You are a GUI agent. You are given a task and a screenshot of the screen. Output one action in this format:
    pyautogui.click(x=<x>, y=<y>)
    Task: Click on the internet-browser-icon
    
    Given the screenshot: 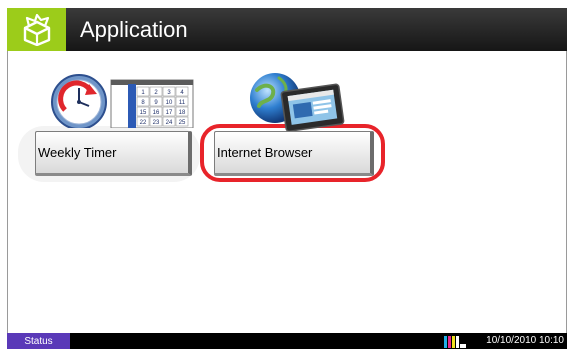 What is the action you would take?
    pyautogui.click(x=295, y=105)
    